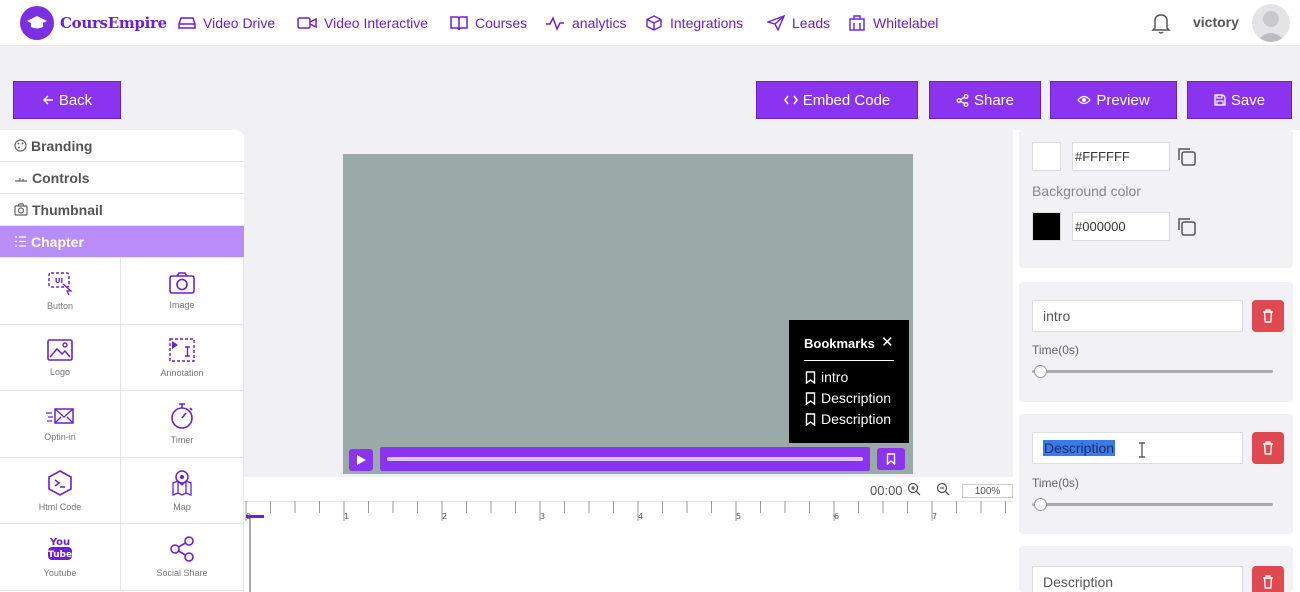 This screenshot has width=1300, height=592. I want to click on bookmark-toggle-button, so click(891, 459).